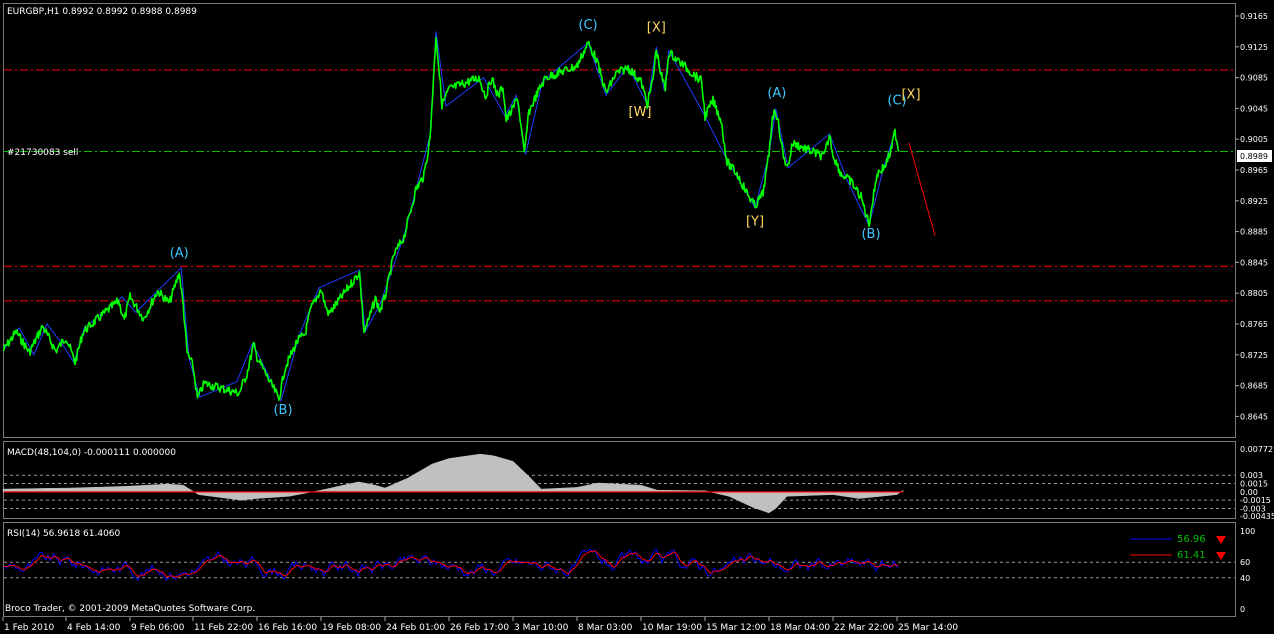 Image resolution: width=1274 pixels, height=634 pixels. What do you see at coordinates (1254, 47) in the screenshot?
I see `y-tick-label: 0.9125` at bounding box center [1254, 47].